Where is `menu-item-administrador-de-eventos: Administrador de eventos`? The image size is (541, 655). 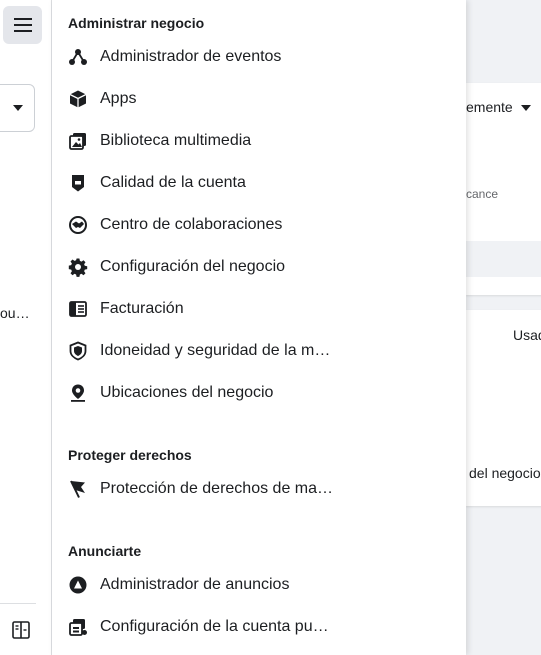
menu-item-administrador-de-eventos: Administrador de eventos is located at coordinates (250, 57).